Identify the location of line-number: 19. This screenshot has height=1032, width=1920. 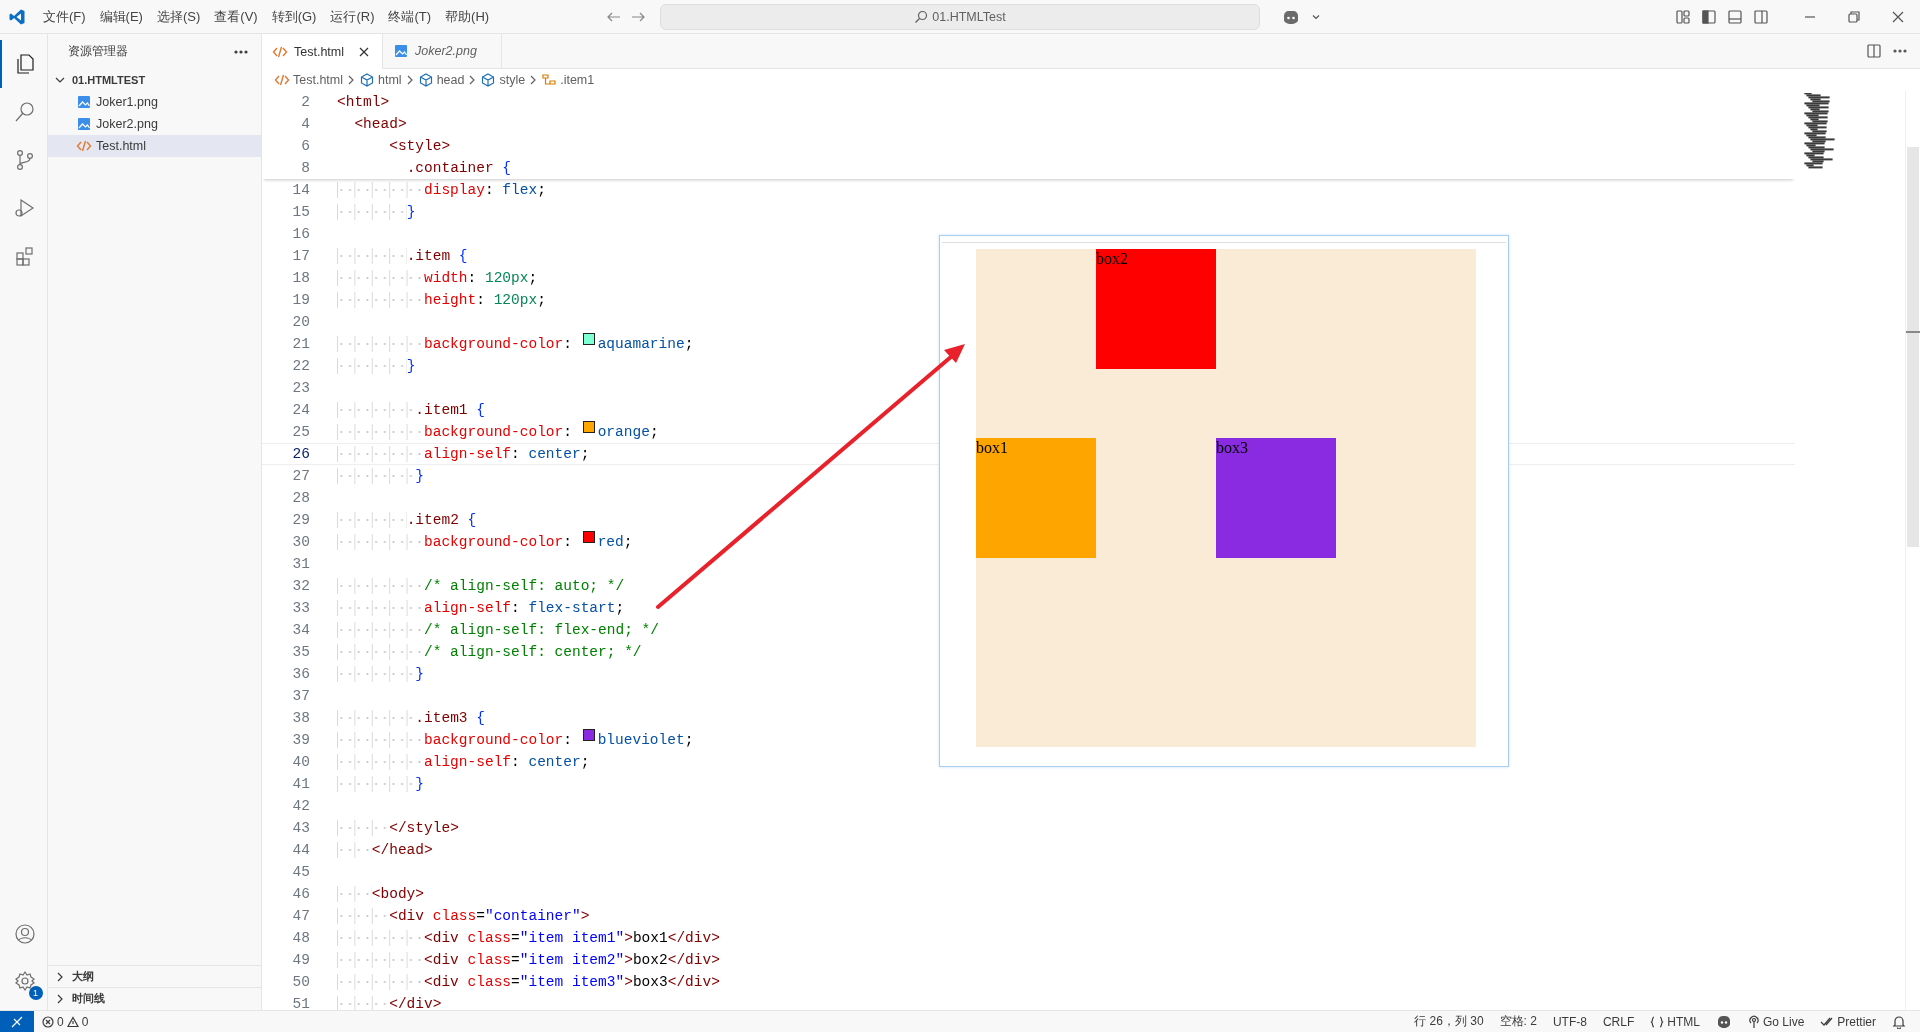
(301, 300).